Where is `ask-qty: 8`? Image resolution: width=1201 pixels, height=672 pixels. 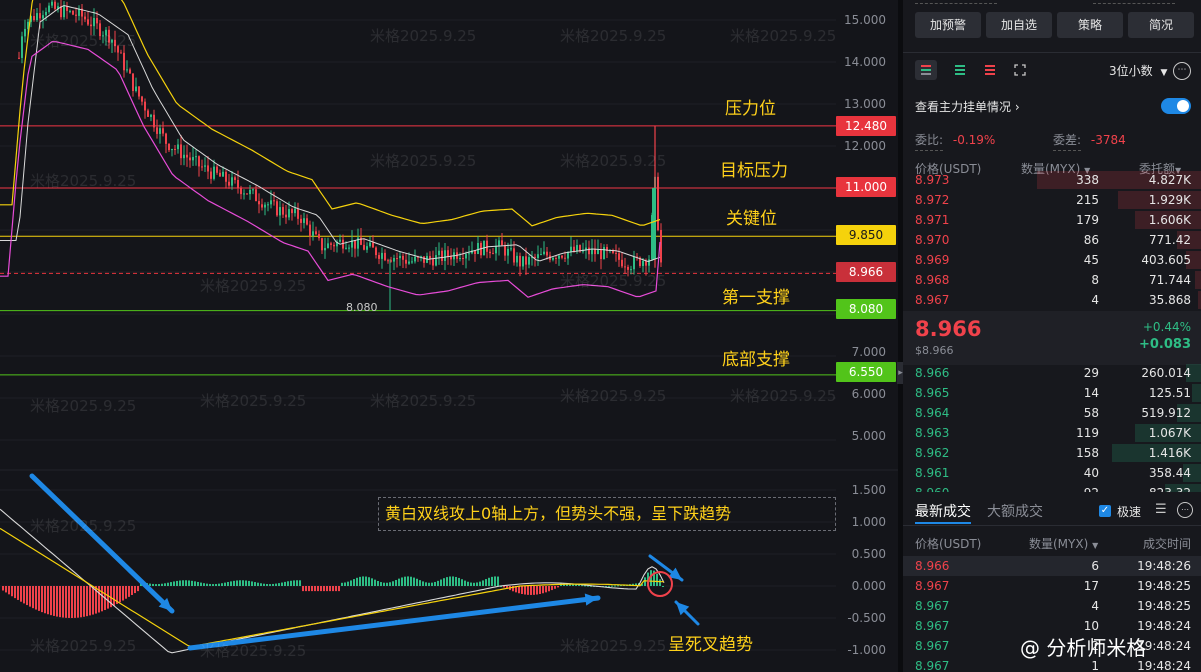 ask-qty: 8 is located at coordinates (1095, 280).